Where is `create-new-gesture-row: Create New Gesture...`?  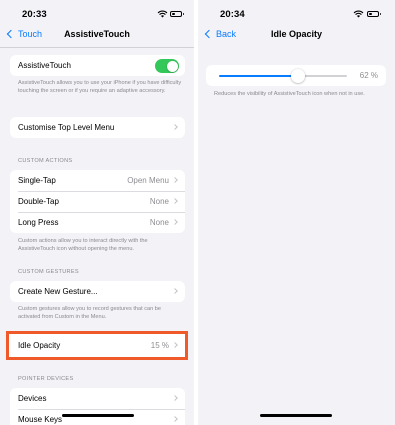
create-new-gesture-row: Create New Gesture... is located at coordinates (97, 291).